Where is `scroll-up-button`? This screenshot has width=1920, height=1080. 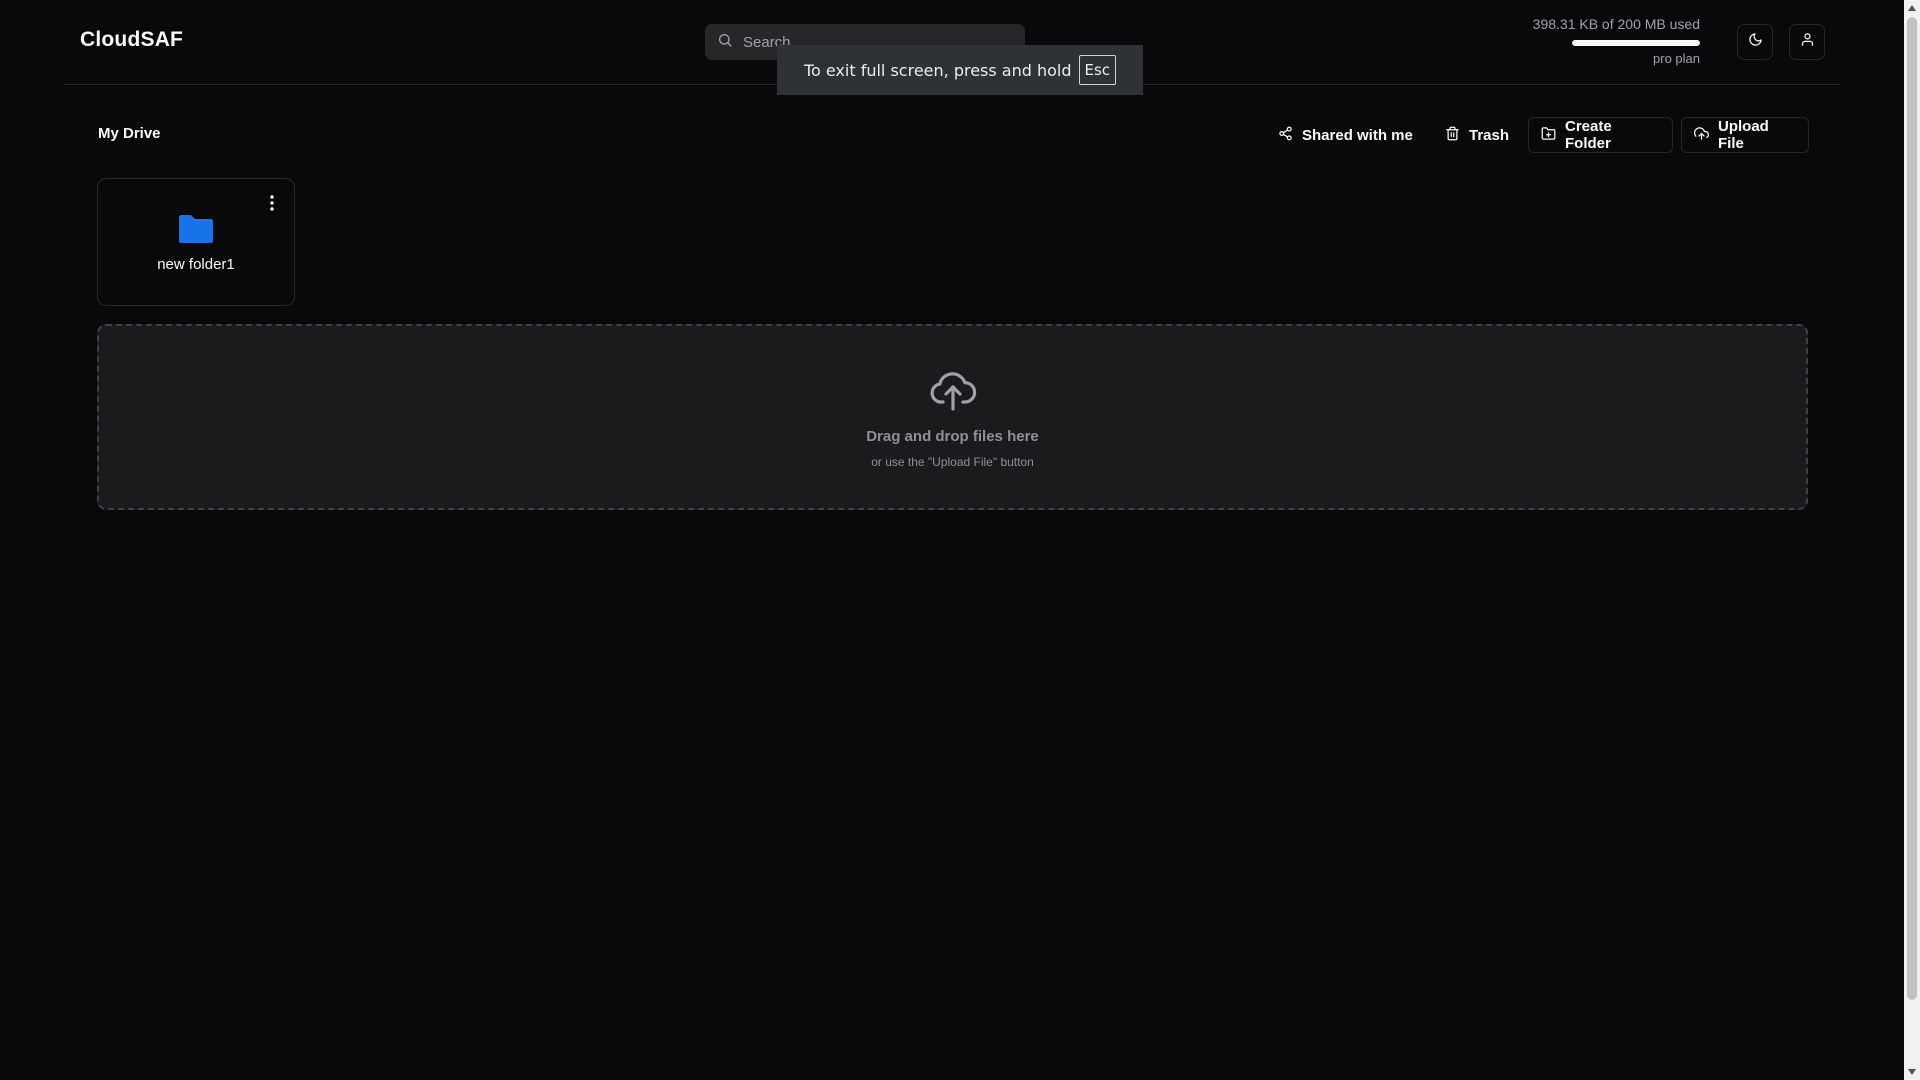
scroll-up-button is located at coordinates (1912, 8).